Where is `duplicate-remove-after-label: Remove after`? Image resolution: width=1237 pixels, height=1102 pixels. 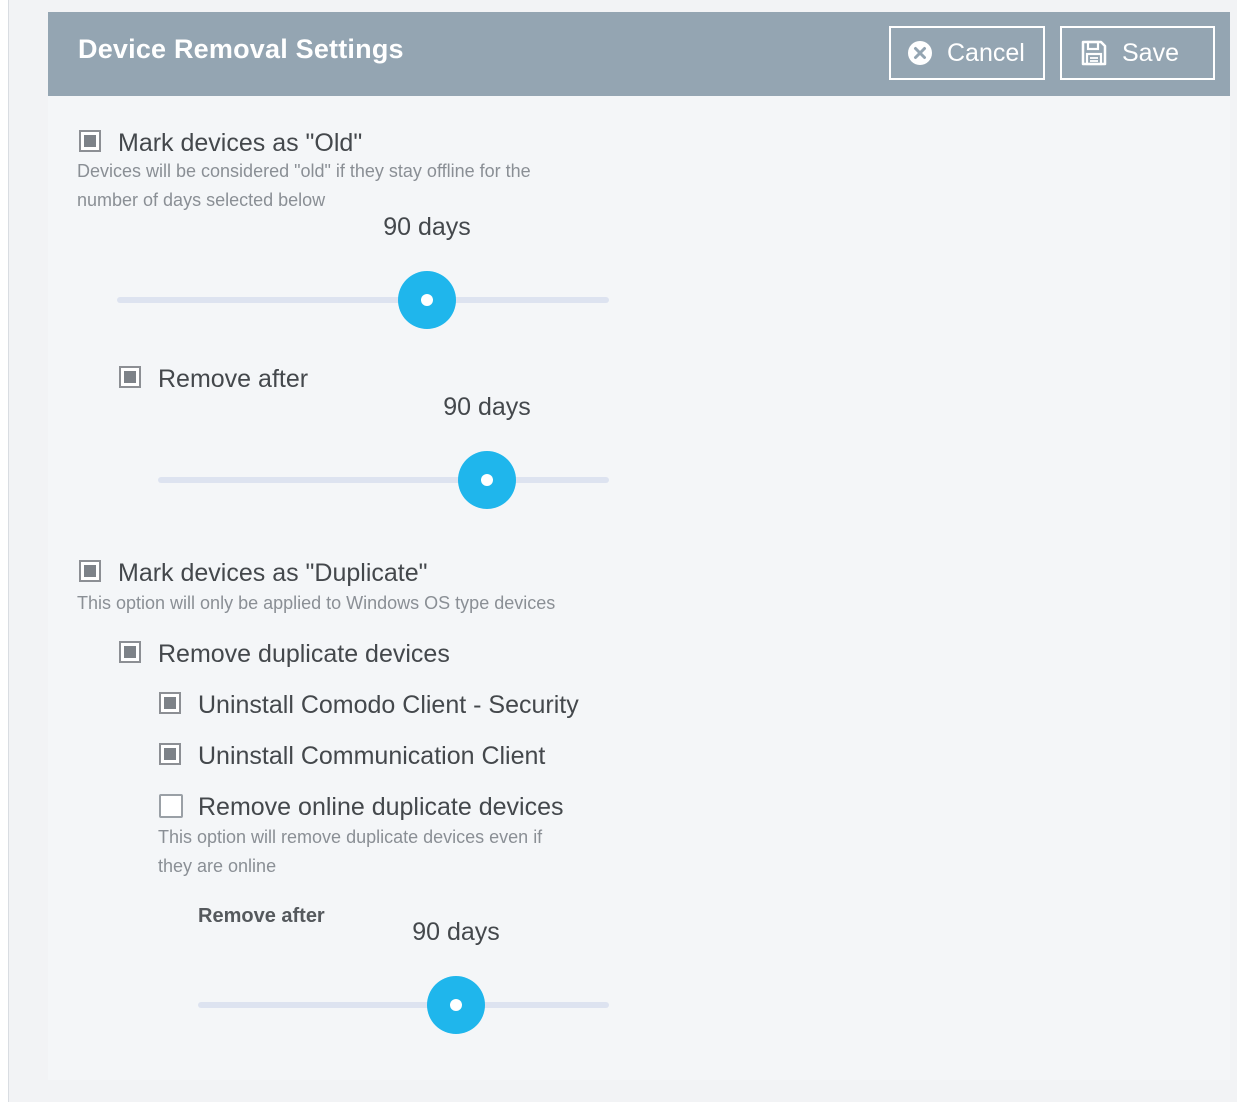
duplicate-remove-after-label: Remove after is located at coordinates (261, 916).